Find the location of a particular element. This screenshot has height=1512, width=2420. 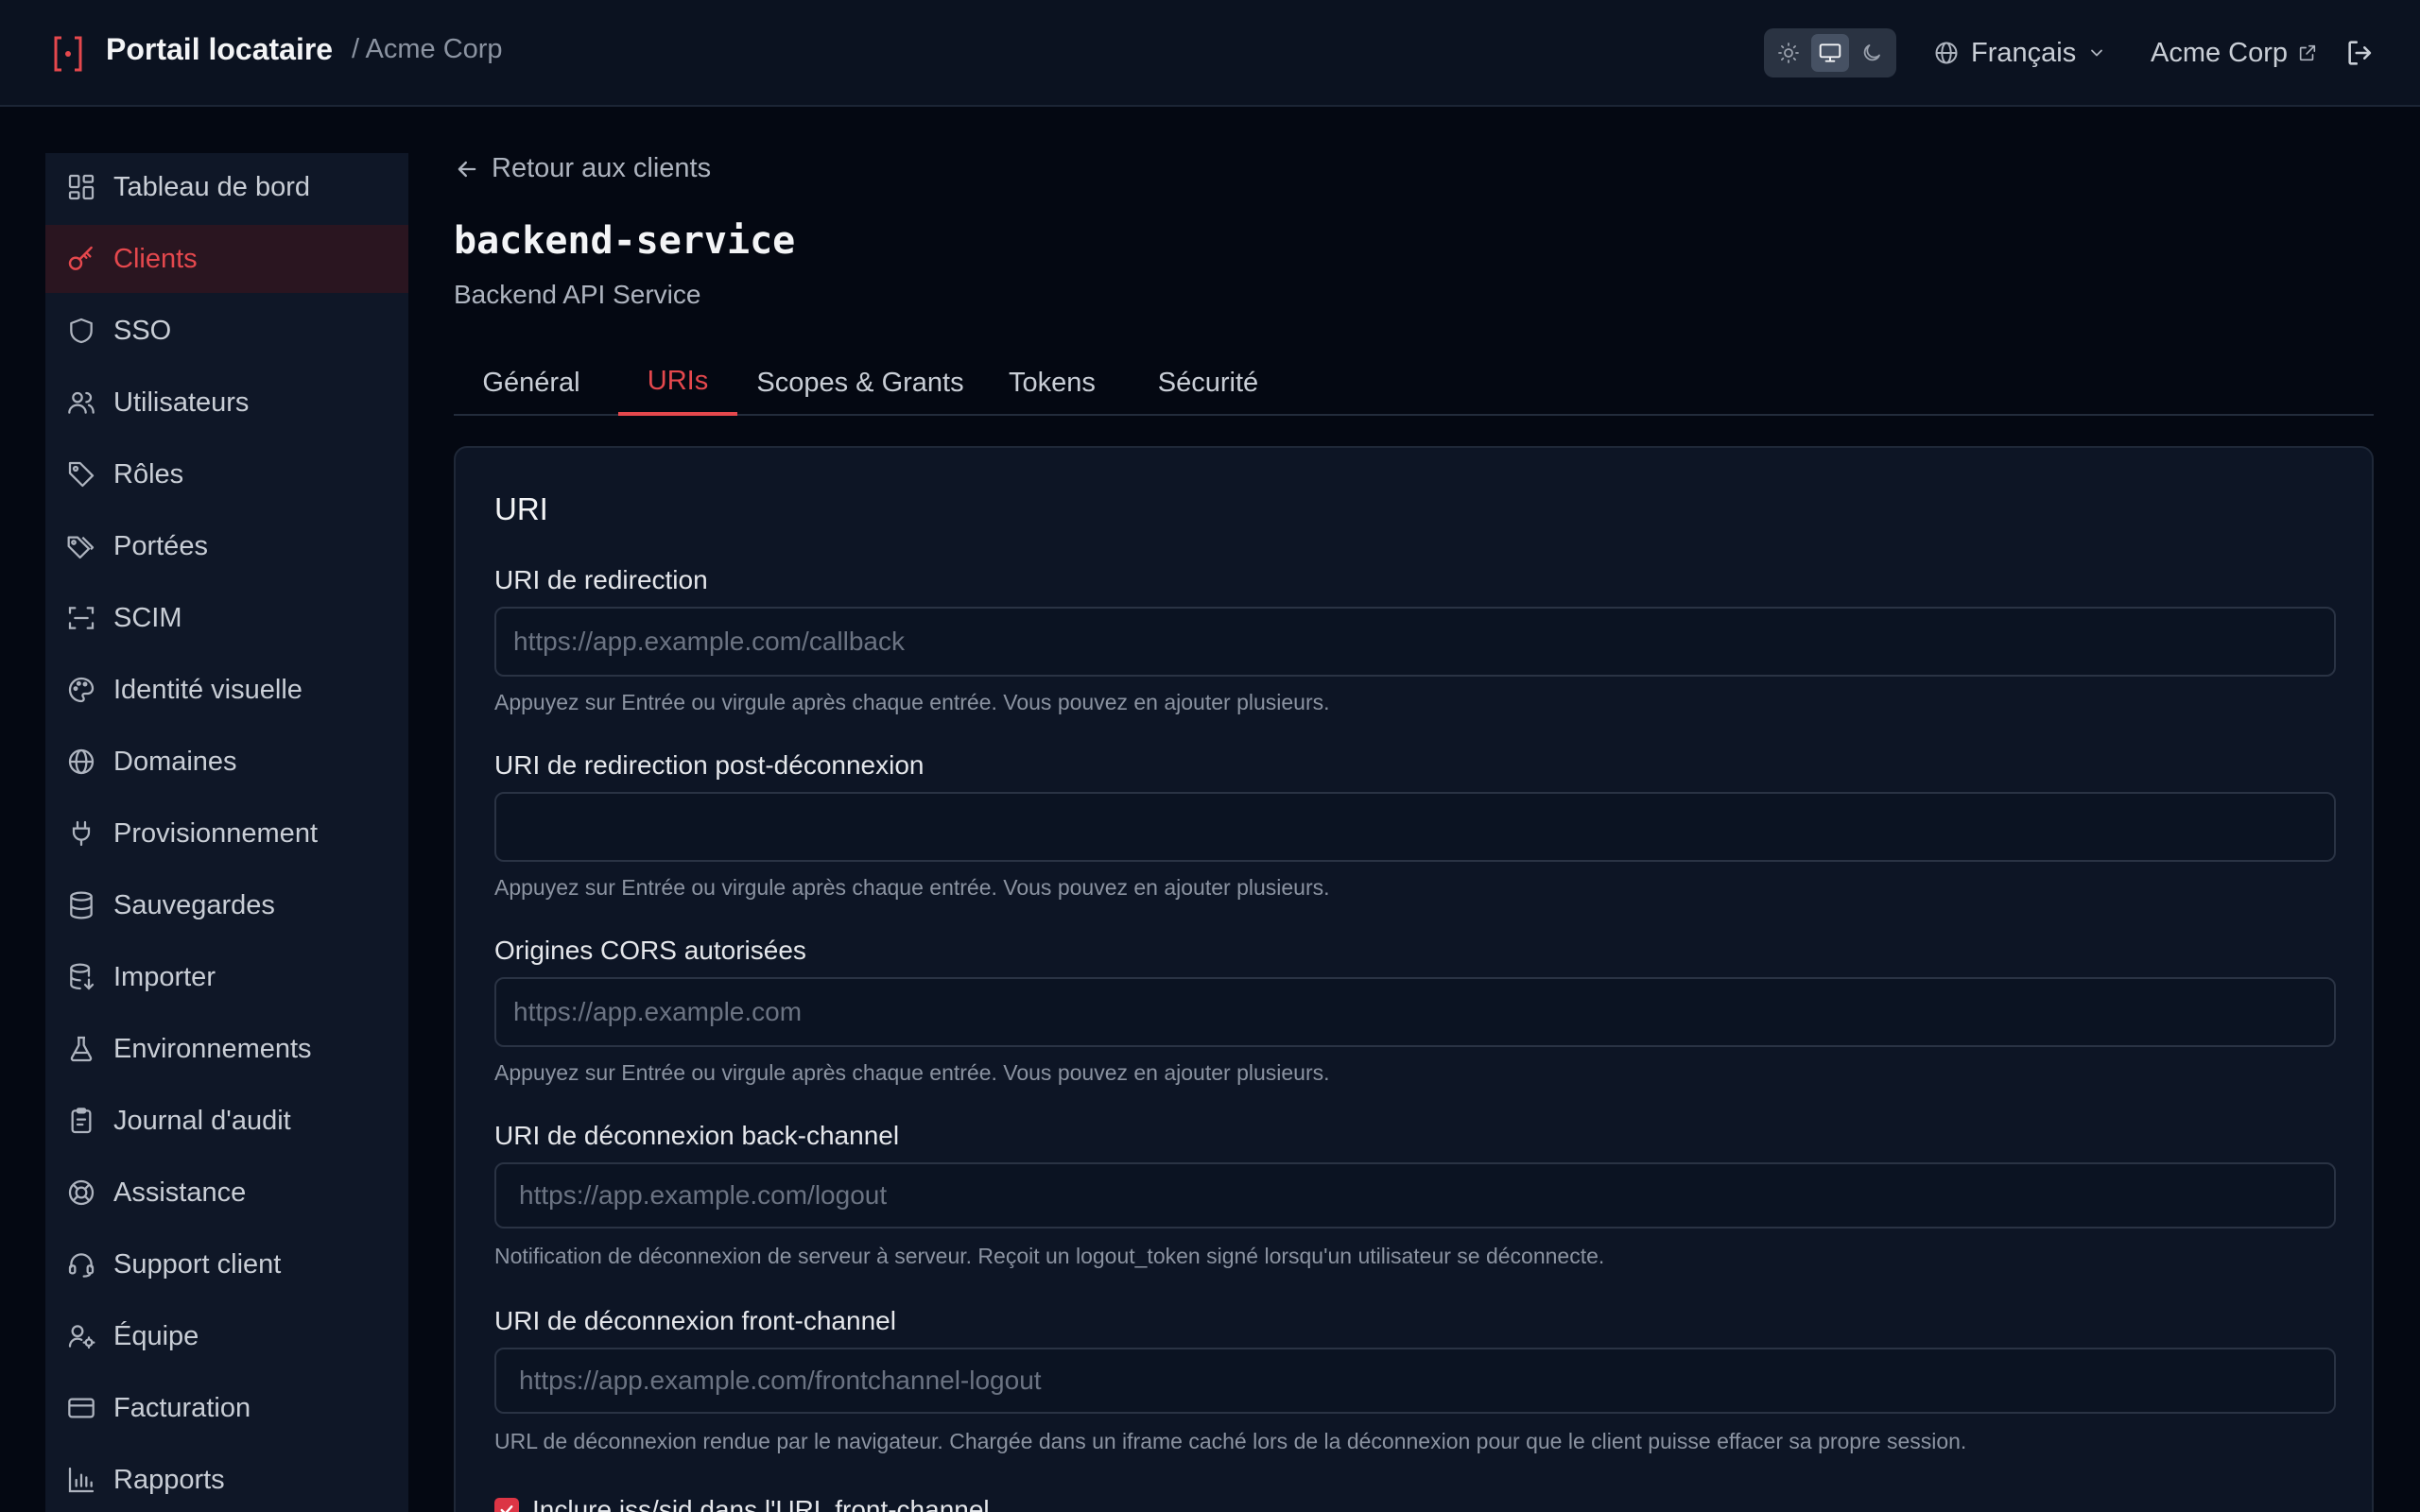

logout-icon is located at coordinates (2360, 53).